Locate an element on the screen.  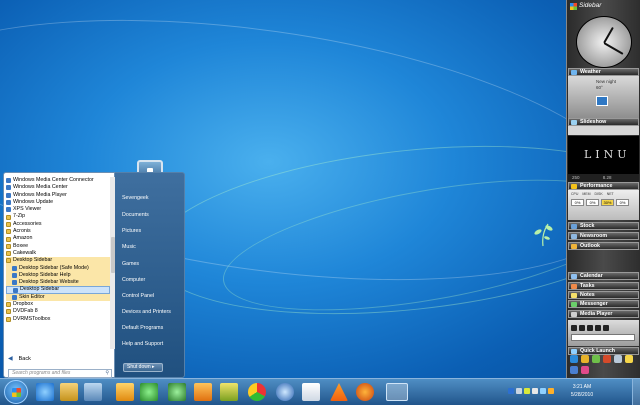
slideshow-gadget-title: Slideshow is located at coordinates (603, 122).